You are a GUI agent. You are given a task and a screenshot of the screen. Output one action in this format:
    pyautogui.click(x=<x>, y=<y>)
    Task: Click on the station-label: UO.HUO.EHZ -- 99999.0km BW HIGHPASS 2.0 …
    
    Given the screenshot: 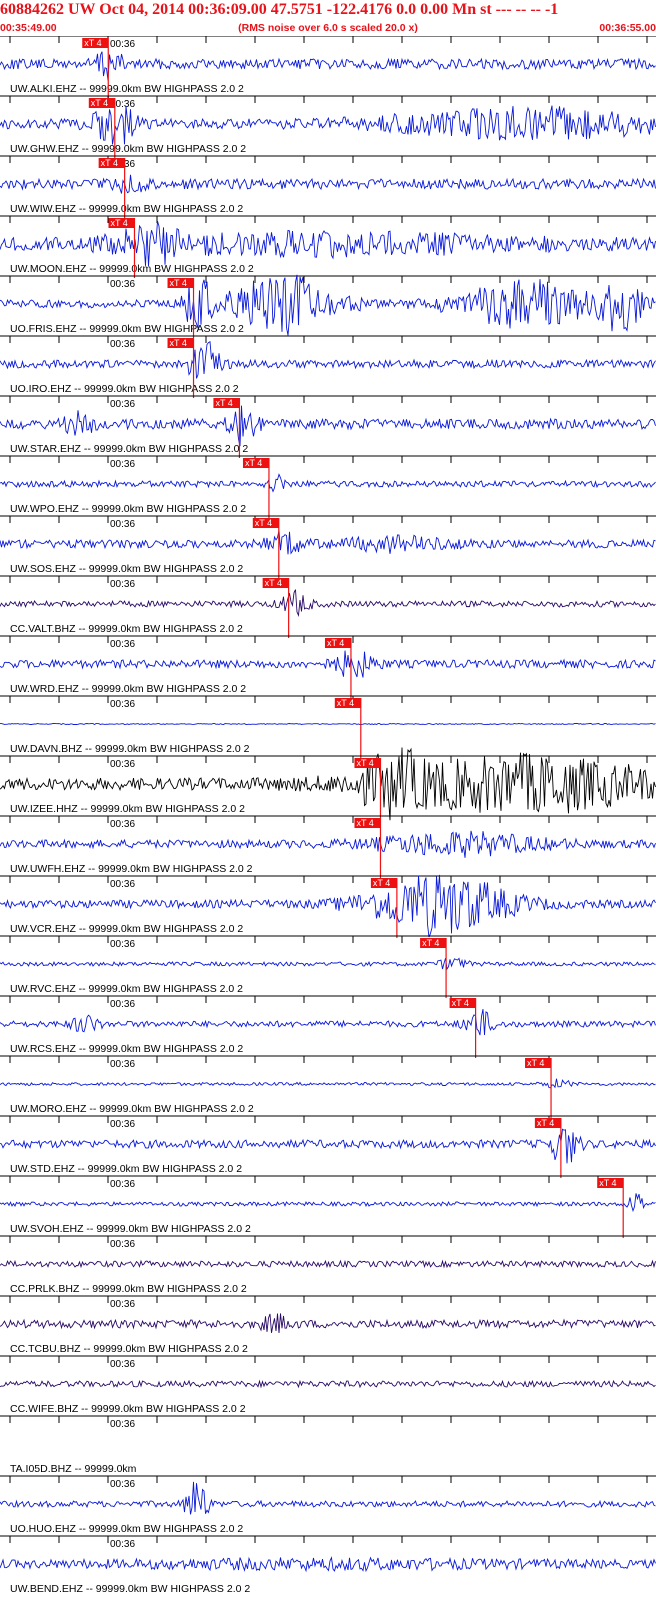 What is the action you would take?
    pyautogui.click(x=126, y=1529)
    